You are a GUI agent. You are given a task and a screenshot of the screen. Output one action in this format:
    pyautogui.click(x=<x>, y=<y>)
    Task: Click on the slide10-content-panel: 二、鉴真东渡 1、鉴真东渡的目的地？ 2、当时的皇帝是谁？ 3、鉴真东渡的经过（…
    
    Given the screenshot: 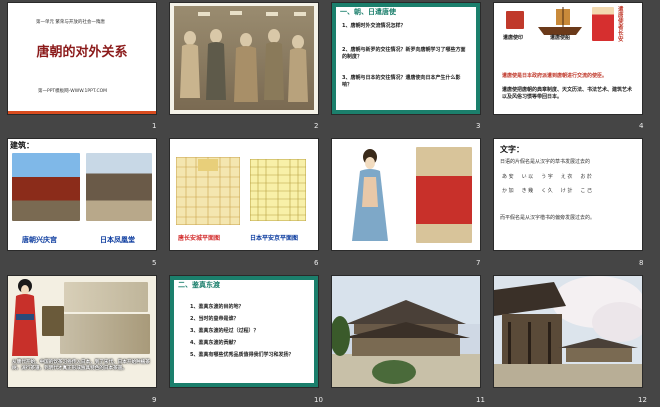 What is the action you would take?
    pyautogui.click(x=244, y=331)
    